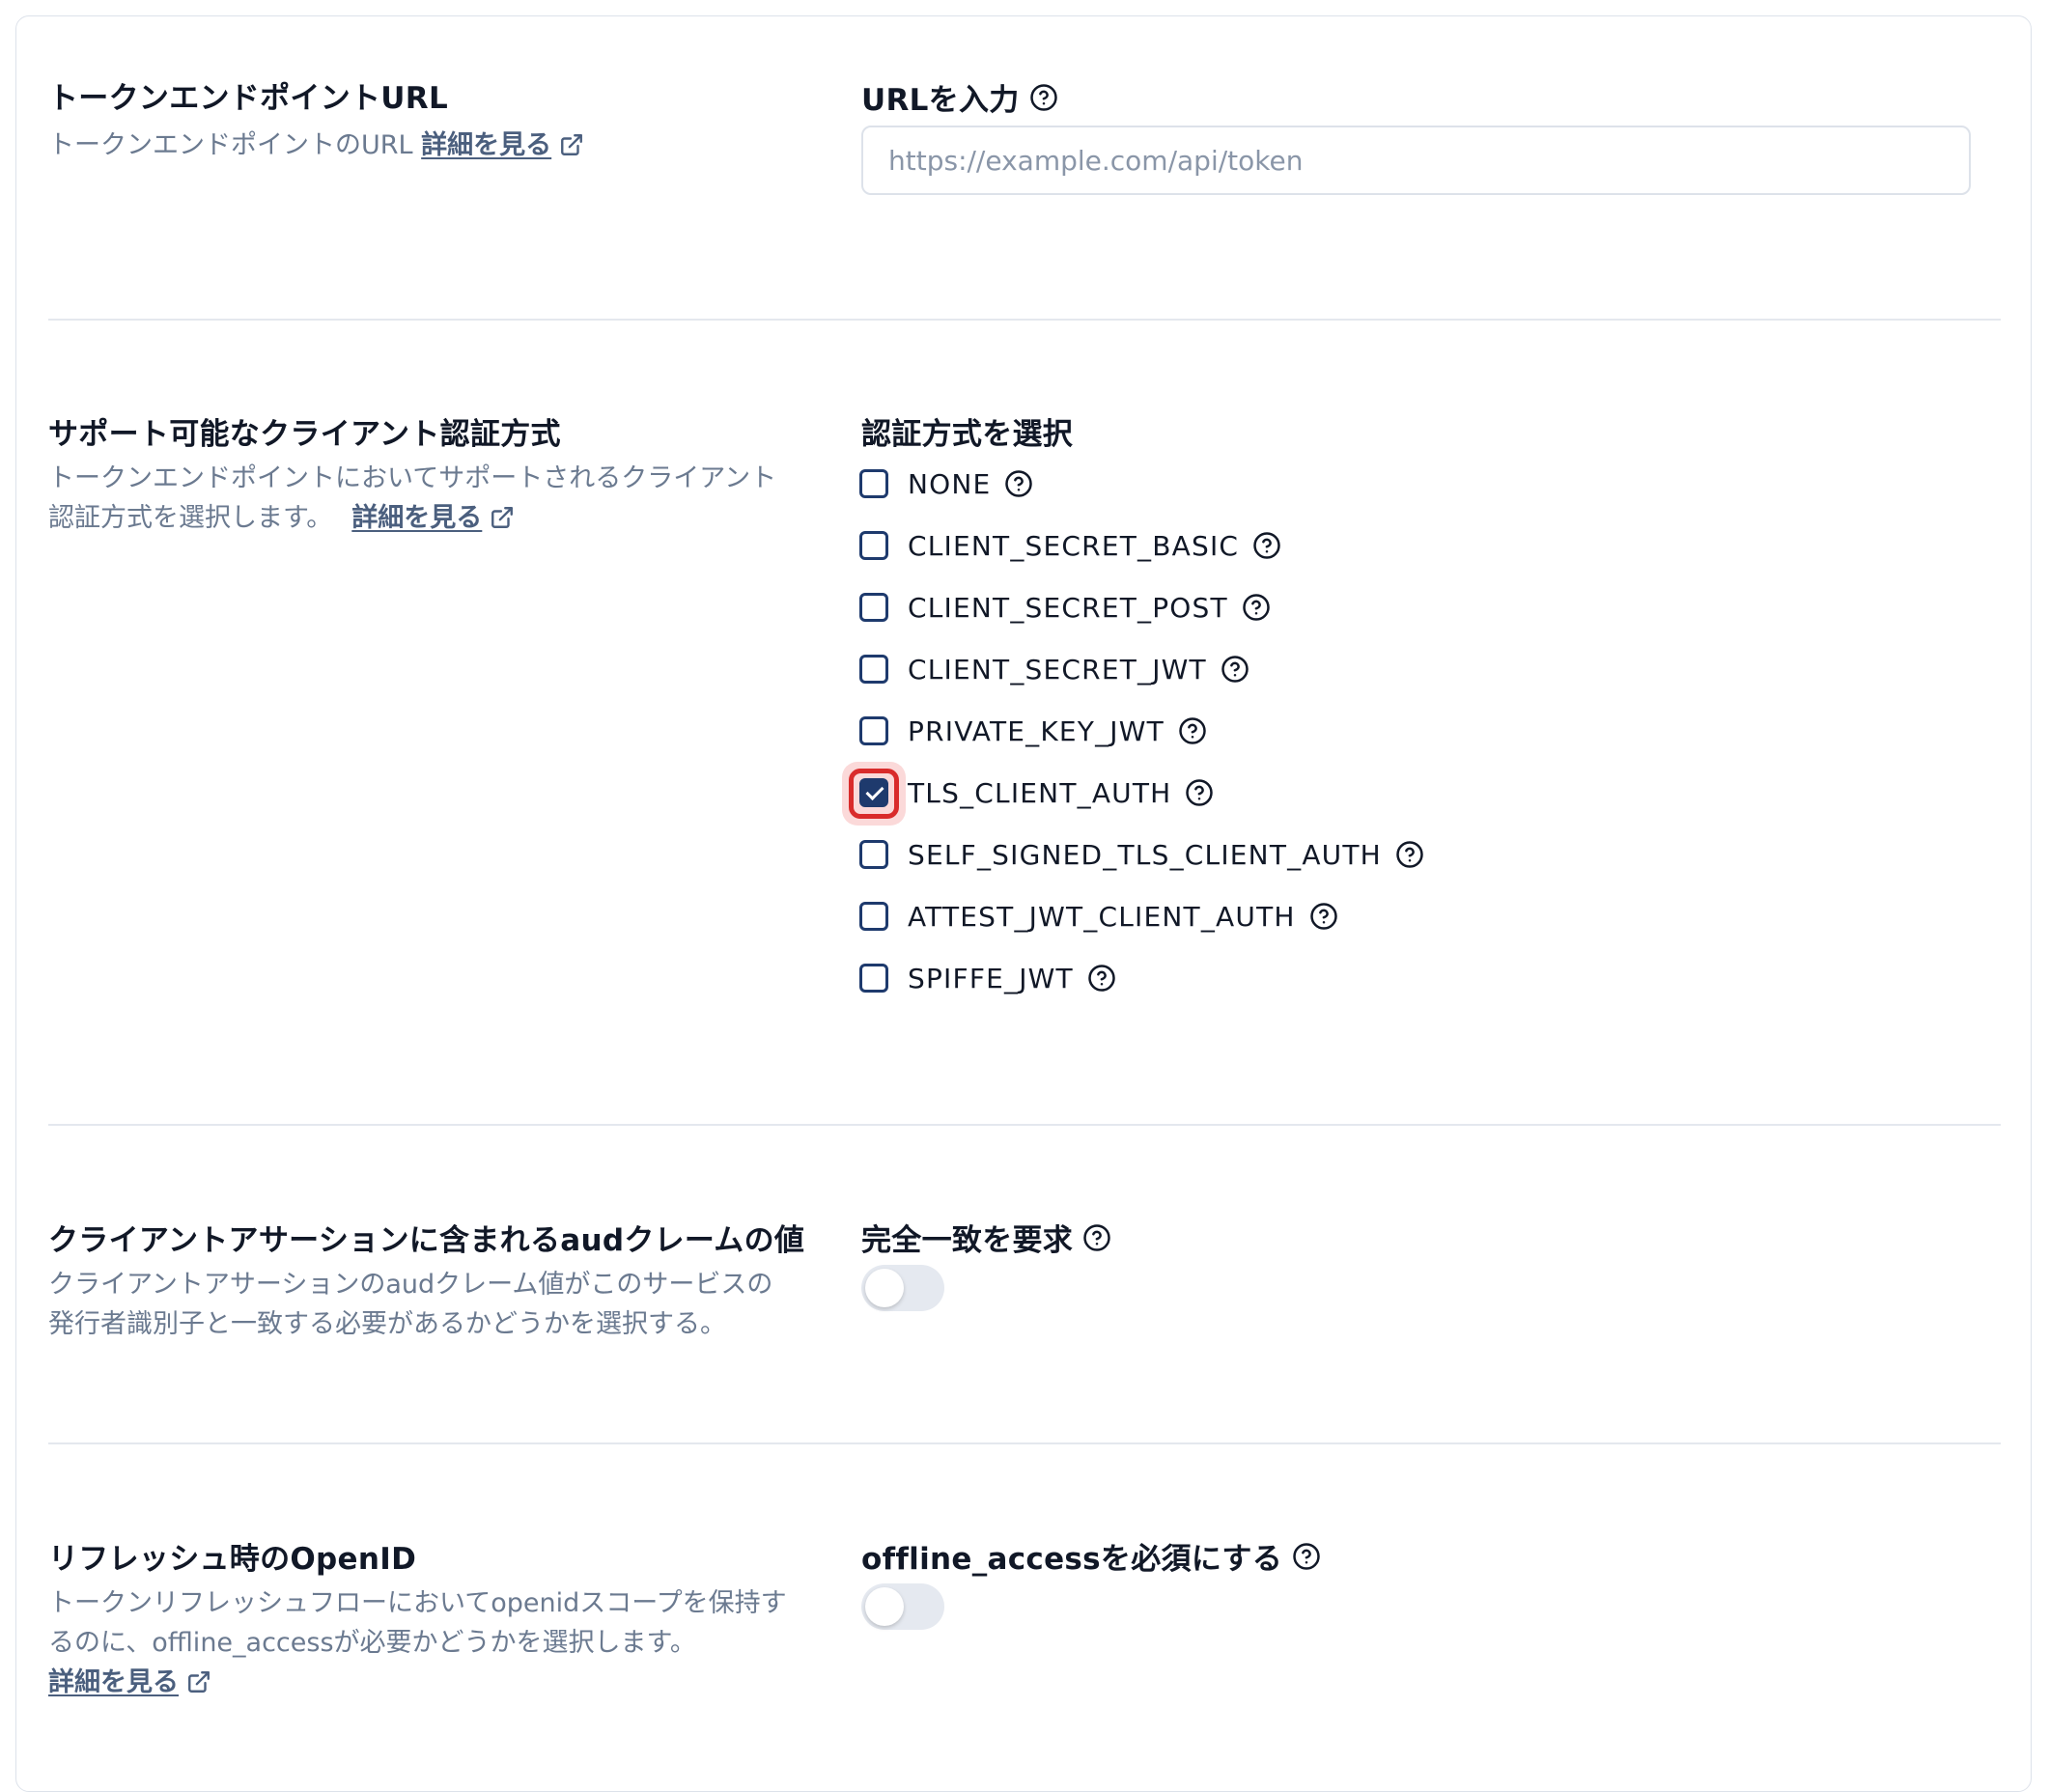  What do you see at coordinates (940, 101) in the screenshot?
I see `url-field-label-text: URLを入力` at bounding box center [940, 101].